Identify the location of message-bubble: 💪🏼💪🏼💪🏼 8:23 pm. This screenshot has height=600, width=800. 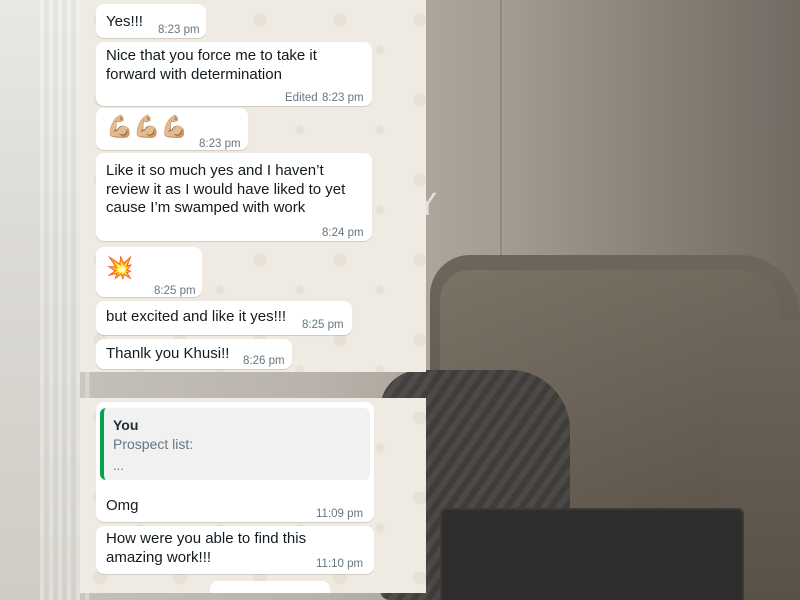
(172, 129).